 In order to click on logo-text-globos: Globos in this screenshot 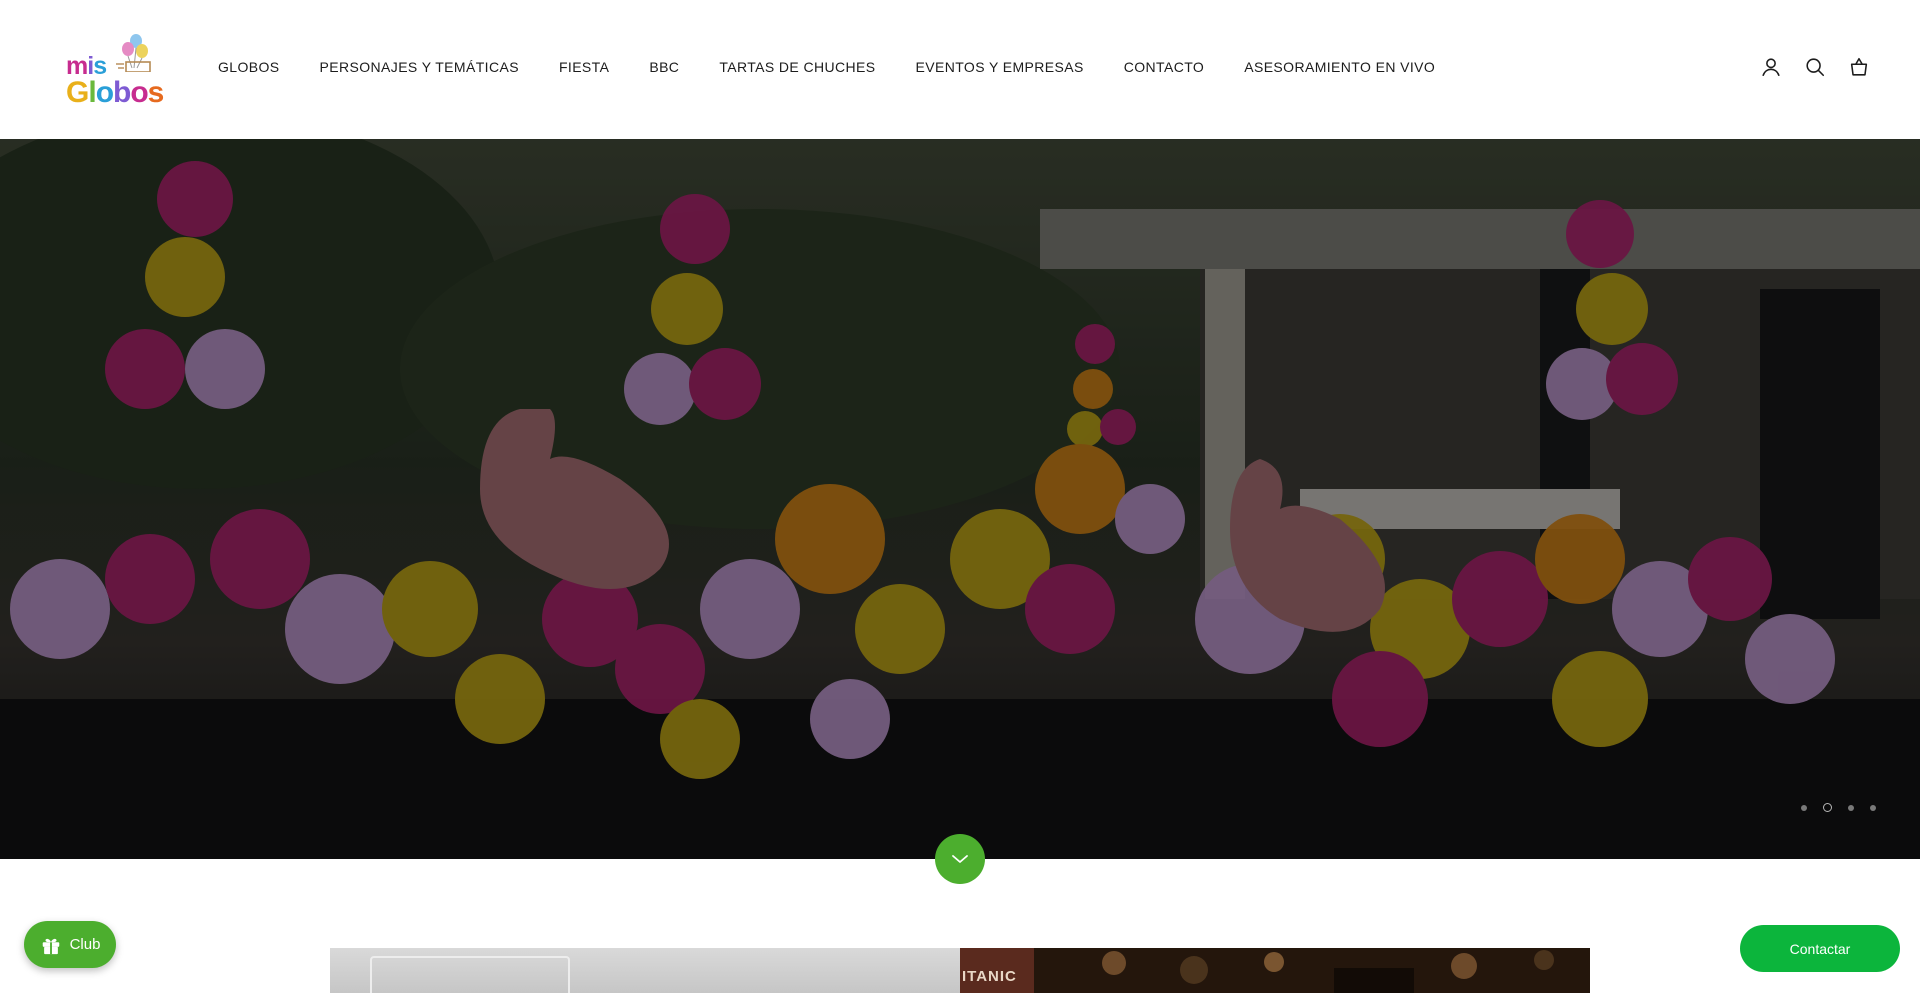, I will do `click(115, 92)`.